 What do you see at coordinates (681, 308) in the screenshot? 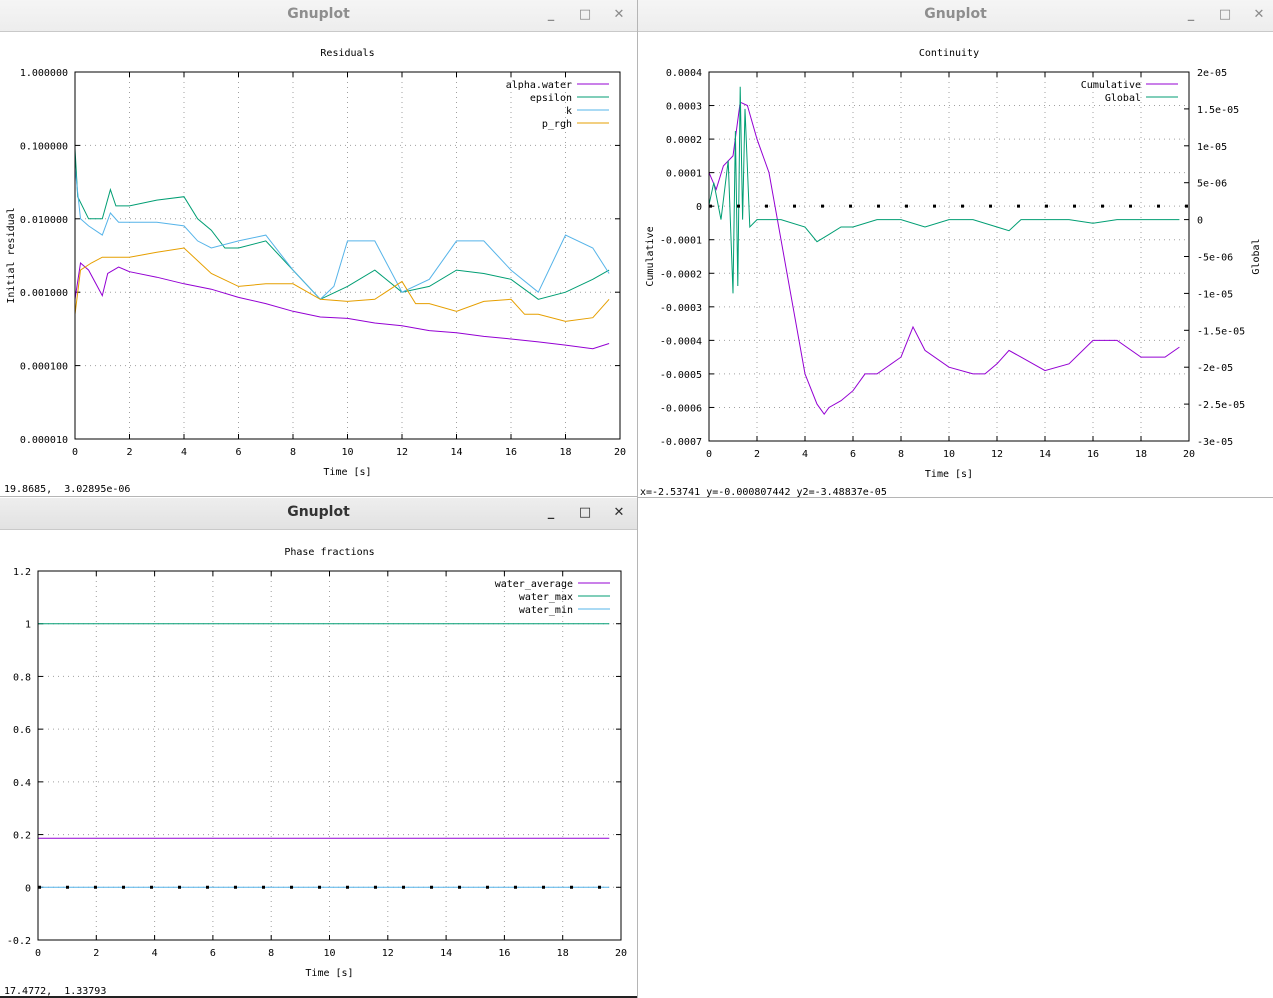
I see `y-tick-label: -0.0003` at bounding box center [681, 308].